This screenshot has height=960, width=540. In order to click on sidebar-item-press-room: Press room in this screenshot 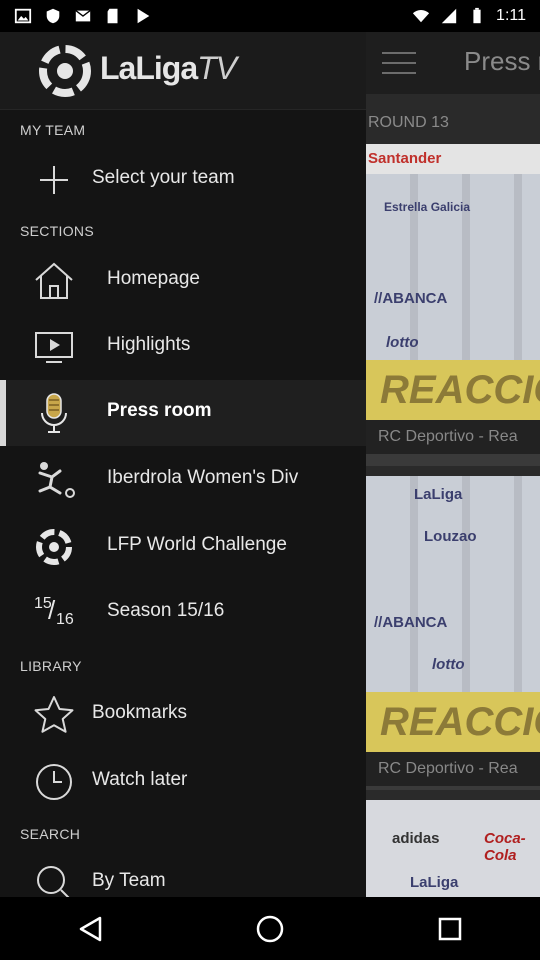, I will do `click(183, 413)`.